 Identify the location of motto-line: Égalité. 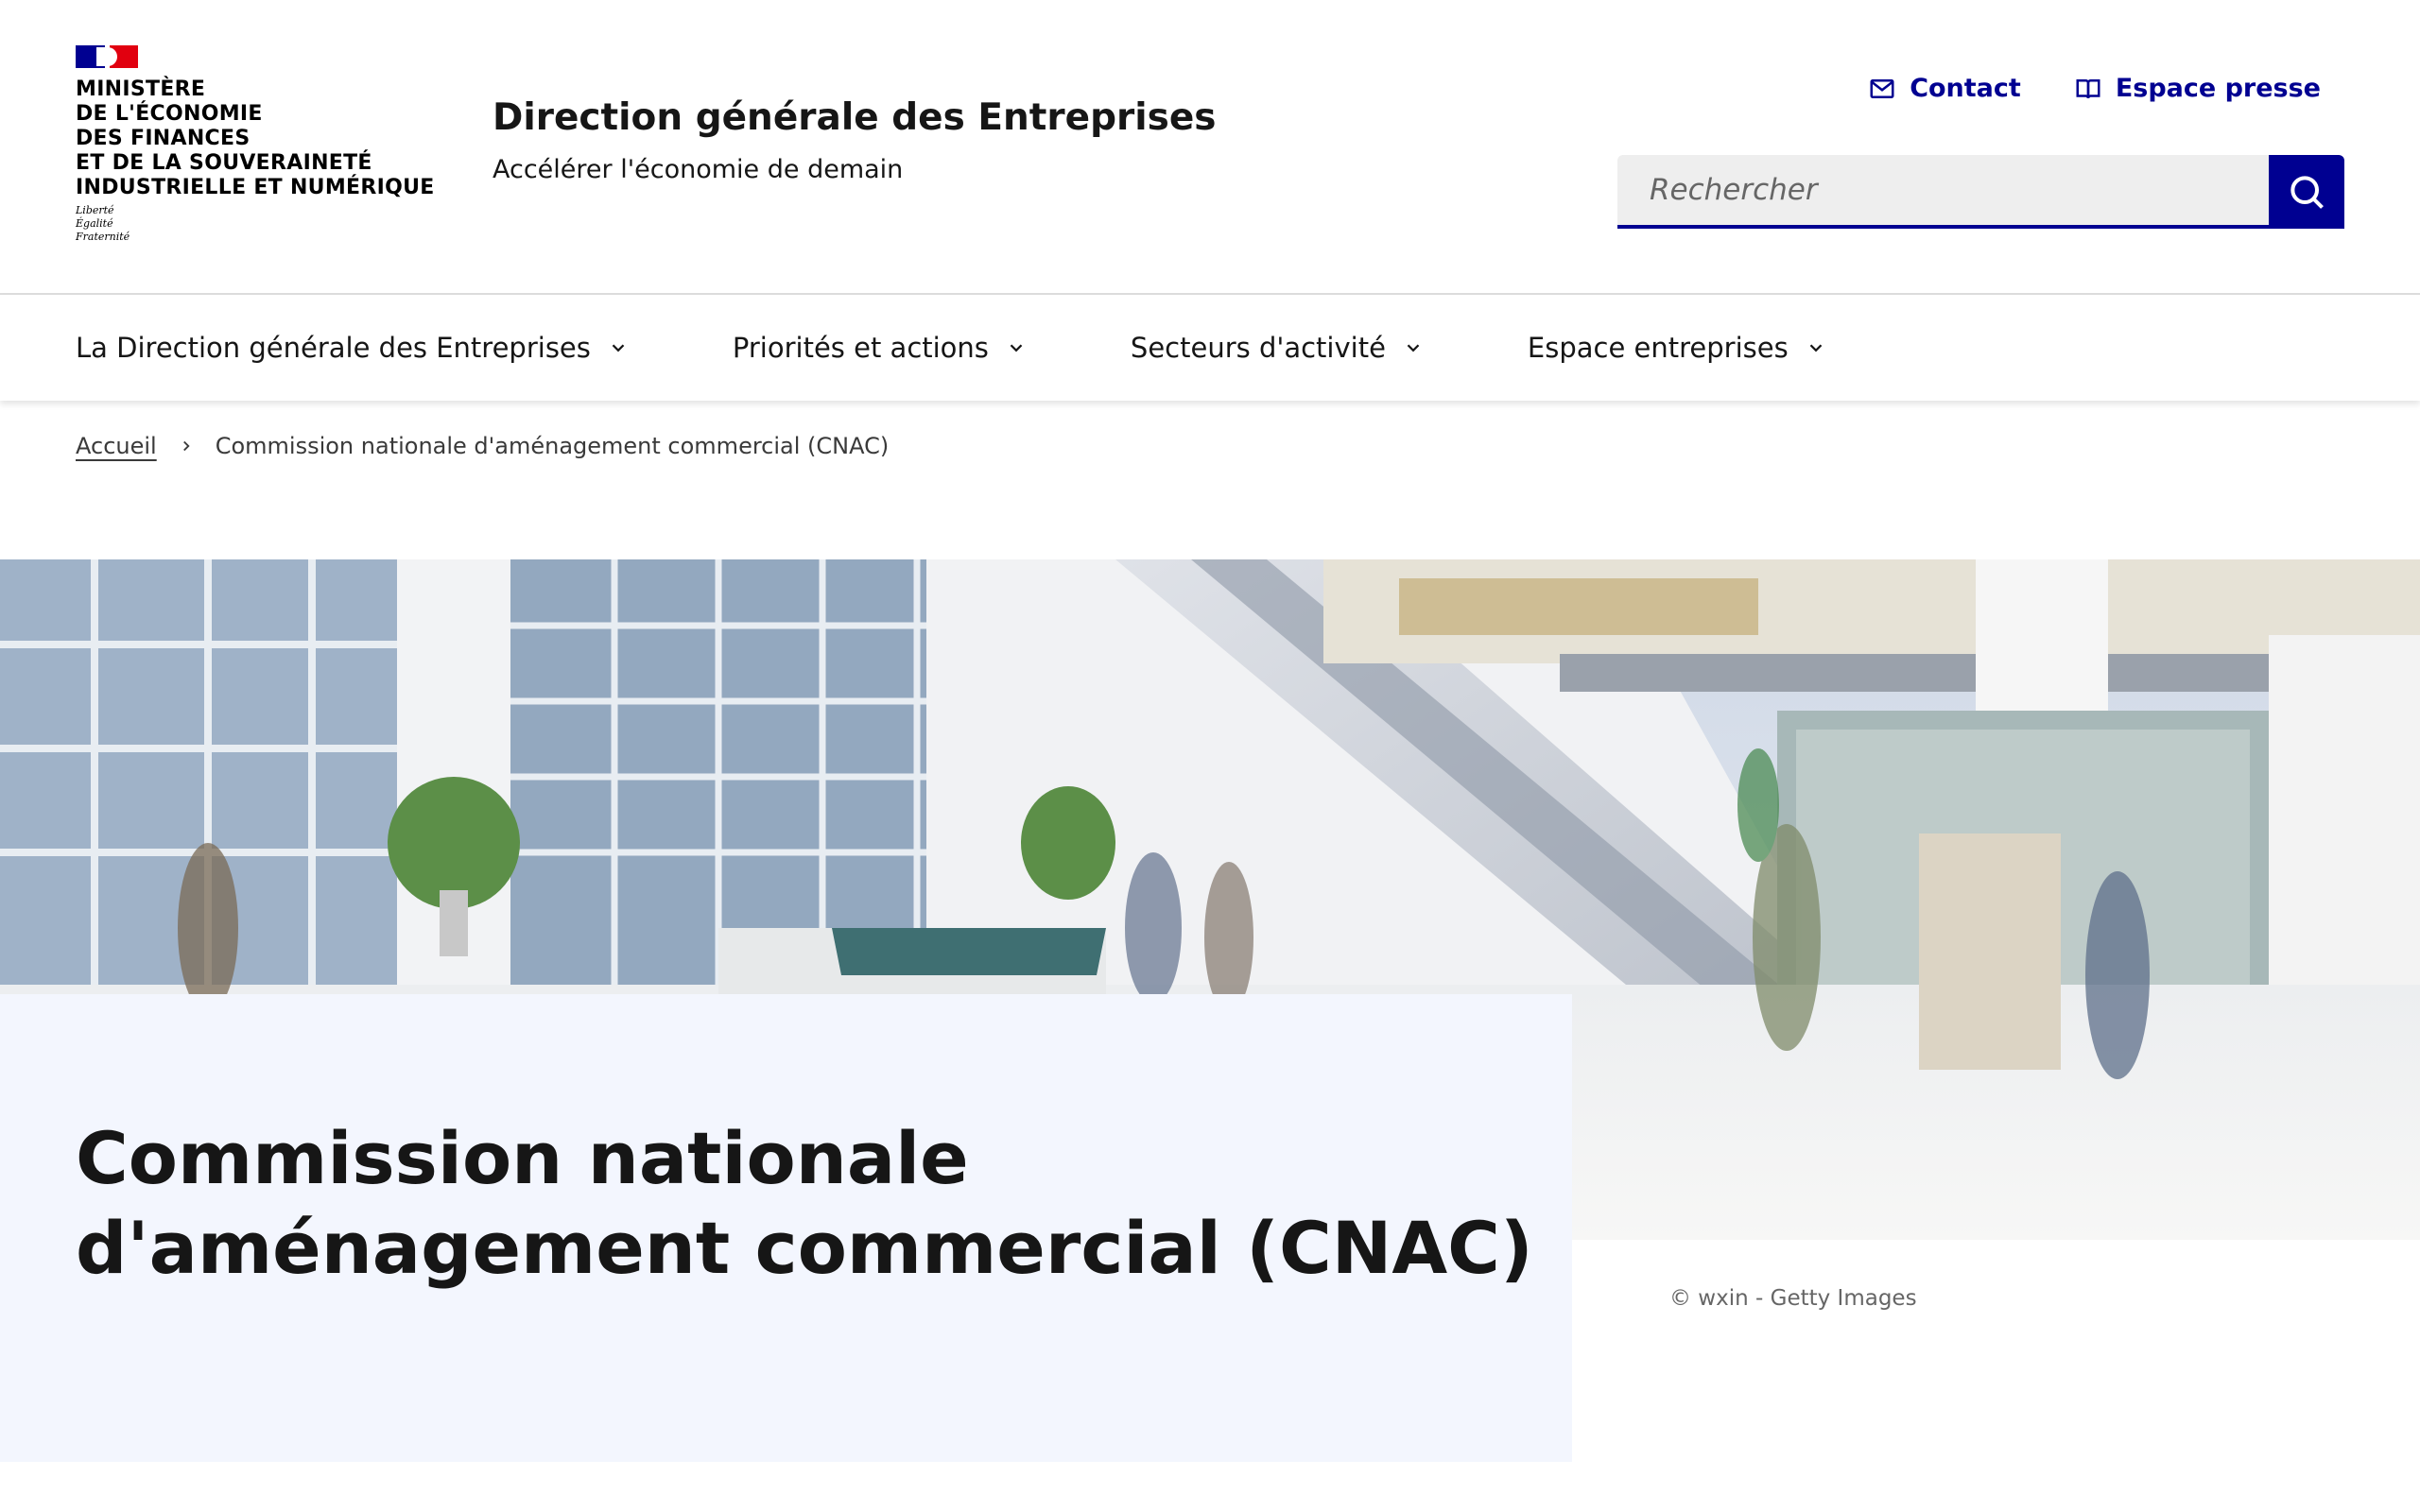
(95, 223).